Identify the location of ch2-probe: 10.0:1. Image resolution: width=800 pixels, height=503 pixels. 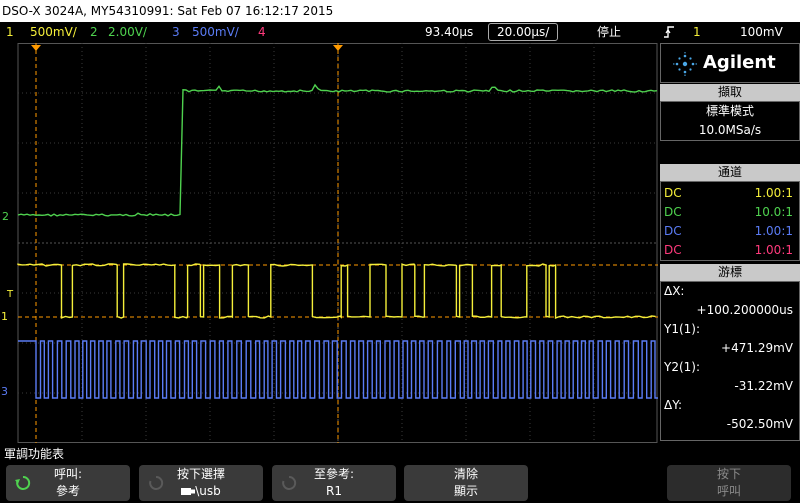
(773, 212).